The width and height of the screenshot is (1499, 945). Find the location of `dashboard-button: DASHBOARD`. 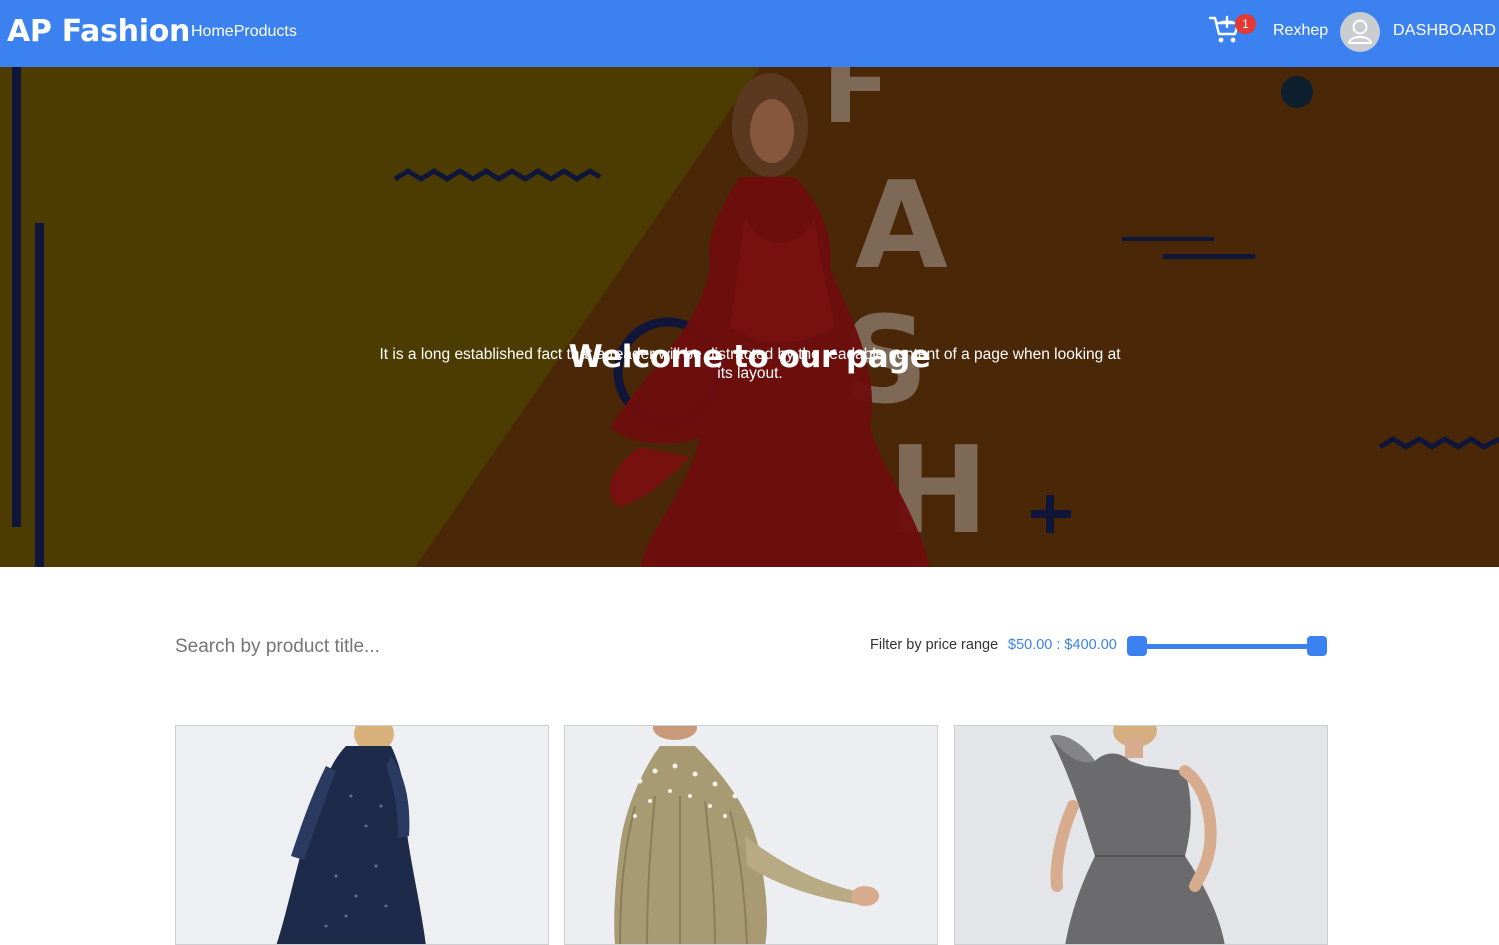

dashboard-button: DASHBOARD is located at coordinates (1444, 31).